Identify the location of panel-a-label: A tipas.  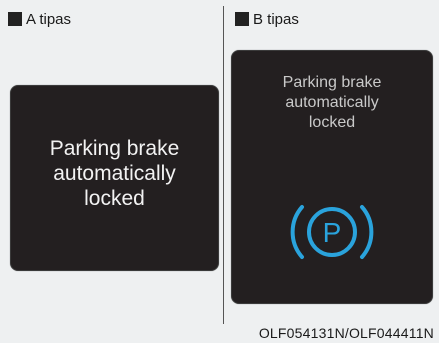
(39, 19).